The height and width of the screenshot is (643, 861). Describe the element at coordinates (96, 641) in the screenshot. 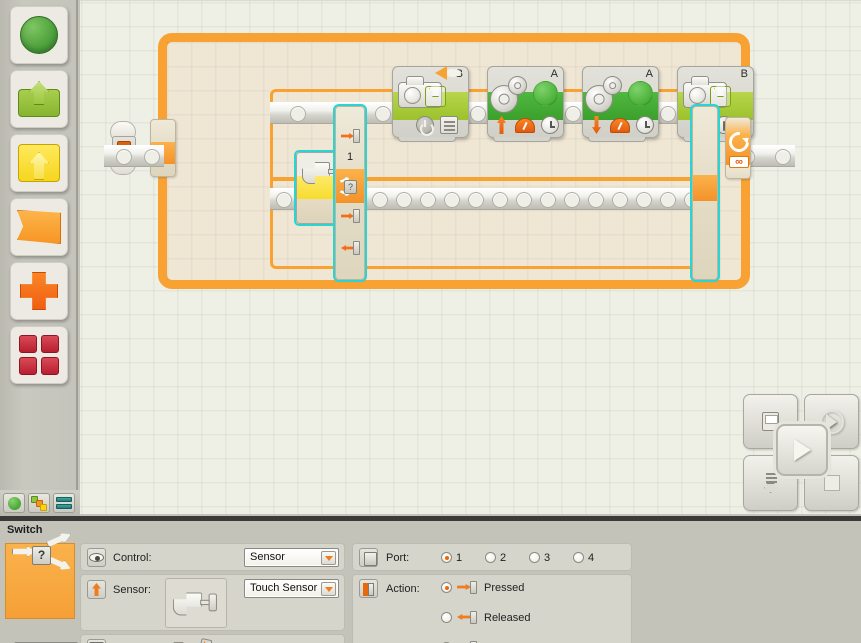

I see `smiley-icon` at that location.